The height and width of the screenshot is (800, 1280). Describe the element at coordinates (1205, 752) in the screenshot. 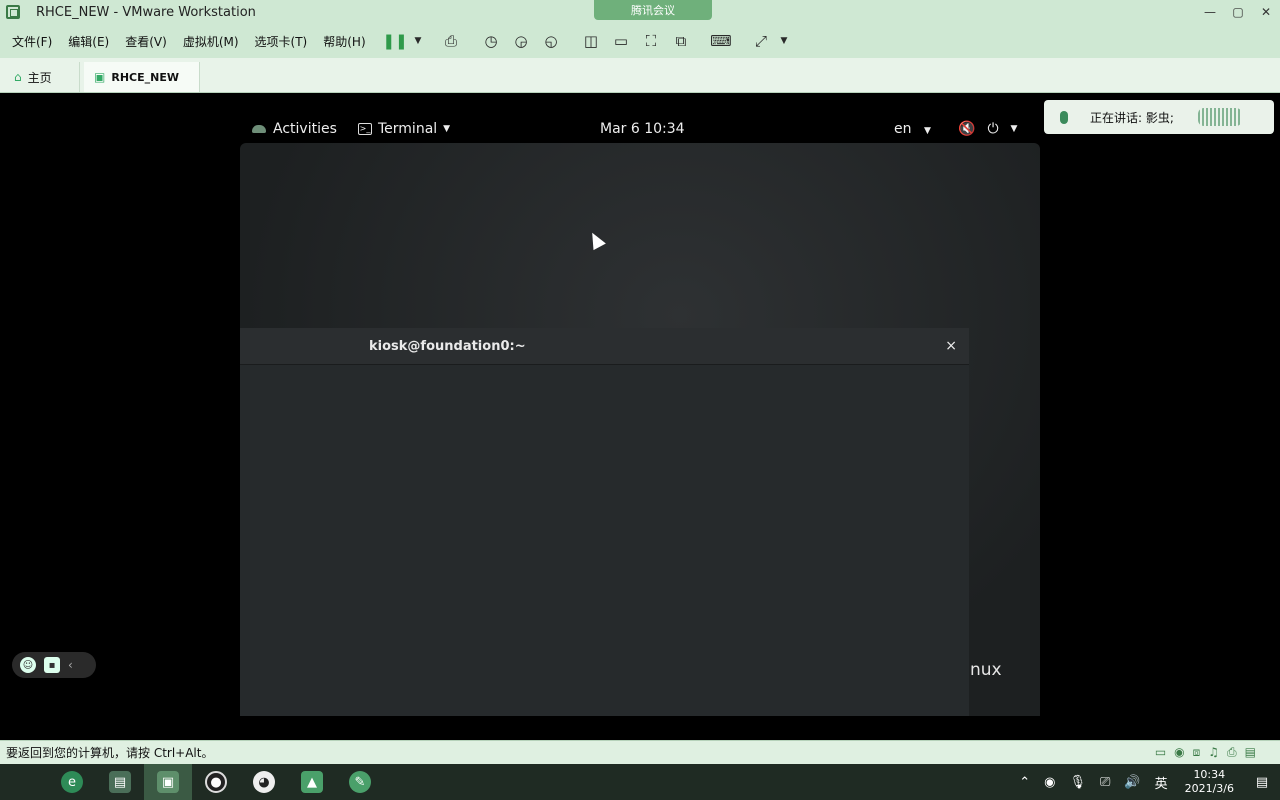

I see `device-icons: ▭ ◉ ⧈ ♫ ⎙ ▤` at that location.